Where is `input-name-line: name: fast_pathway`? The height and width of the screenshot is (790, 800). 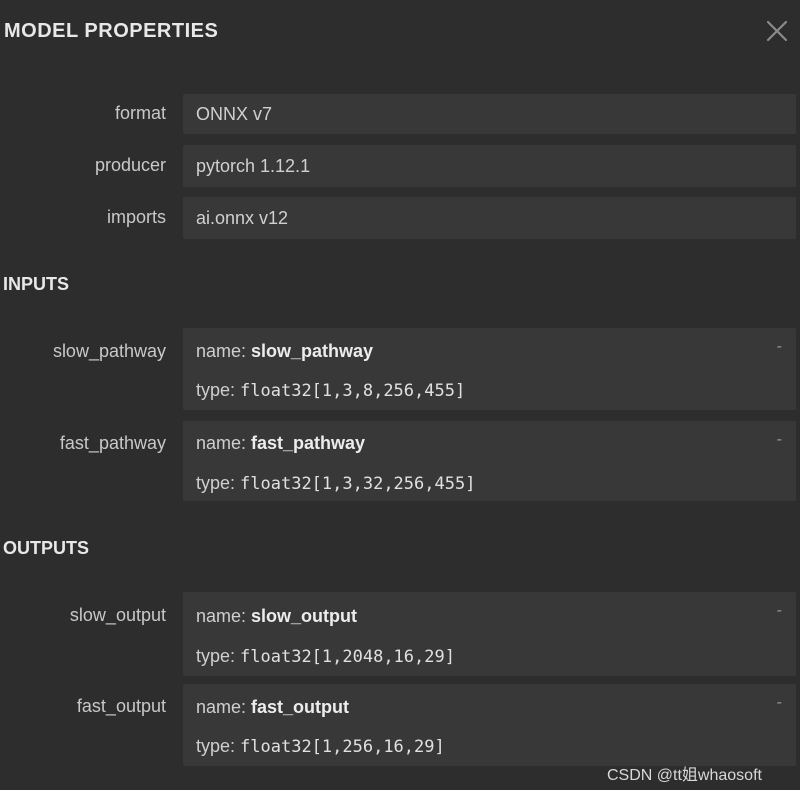
input-name-line: name: fast_pathway is located at coordinates (280, 443).